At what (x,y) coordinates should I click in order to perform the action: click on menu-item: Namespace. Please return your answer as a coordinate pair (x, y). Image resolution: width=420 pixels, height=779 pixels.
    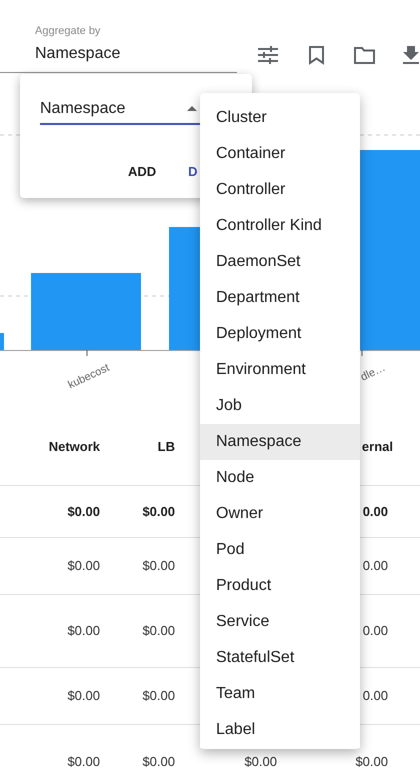
    Looking at the image, I should click on (280, 442).